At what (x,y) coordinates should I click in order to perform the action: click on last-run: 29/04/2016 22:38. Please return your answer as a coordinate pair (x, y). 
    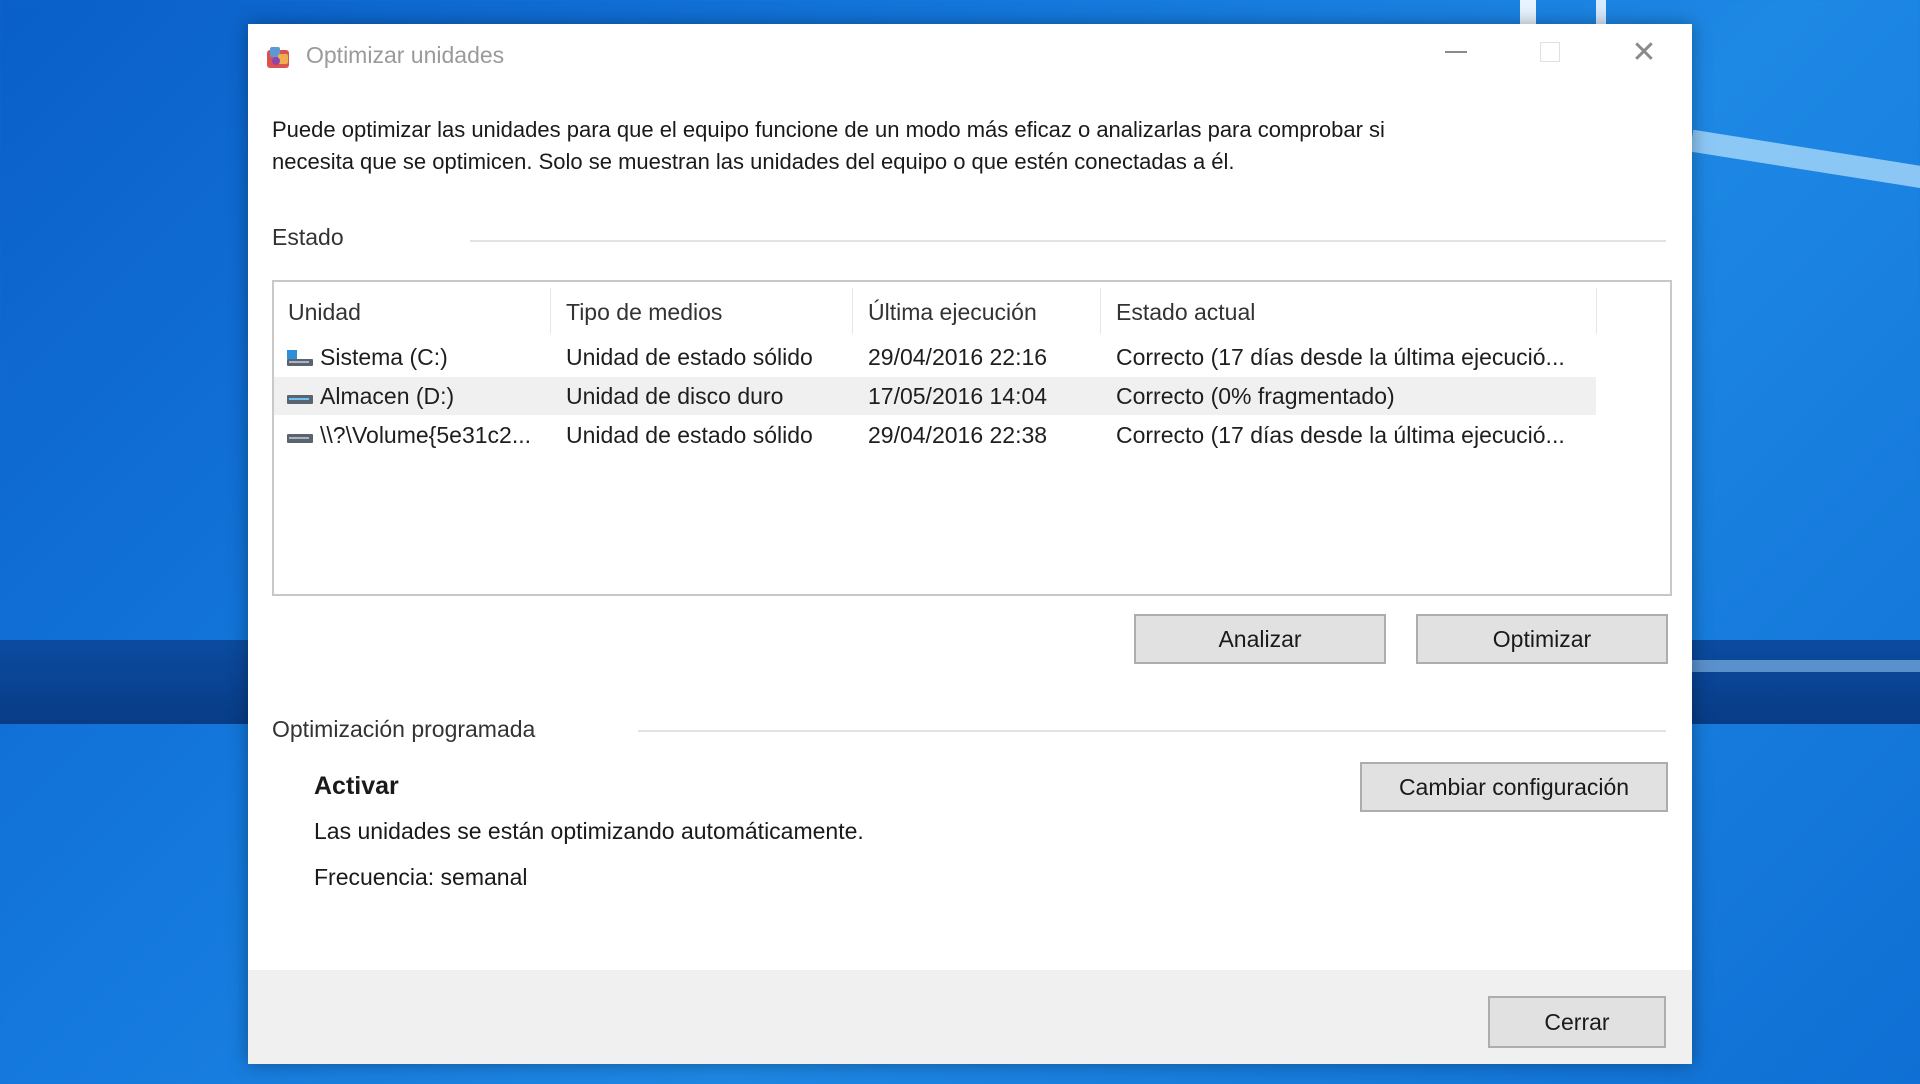
    Looking at the image, I should click on (958, 435).